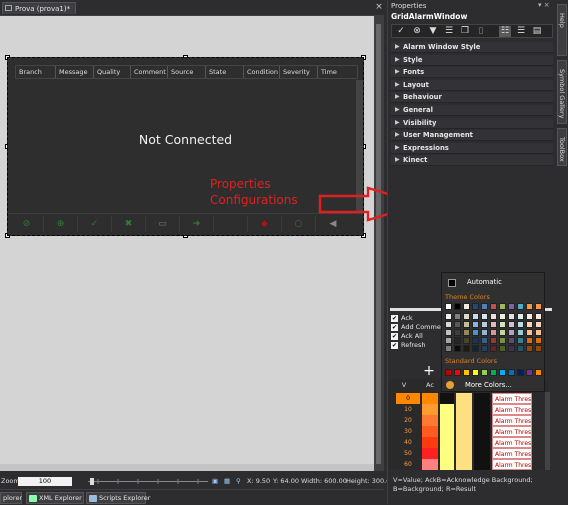 Image resolution: width=568 pixels, height=505 pixels. What do you see at coordinates (187, 72) in the screenshot?
I see `column-source: Source` at bounding box center [187, 72].